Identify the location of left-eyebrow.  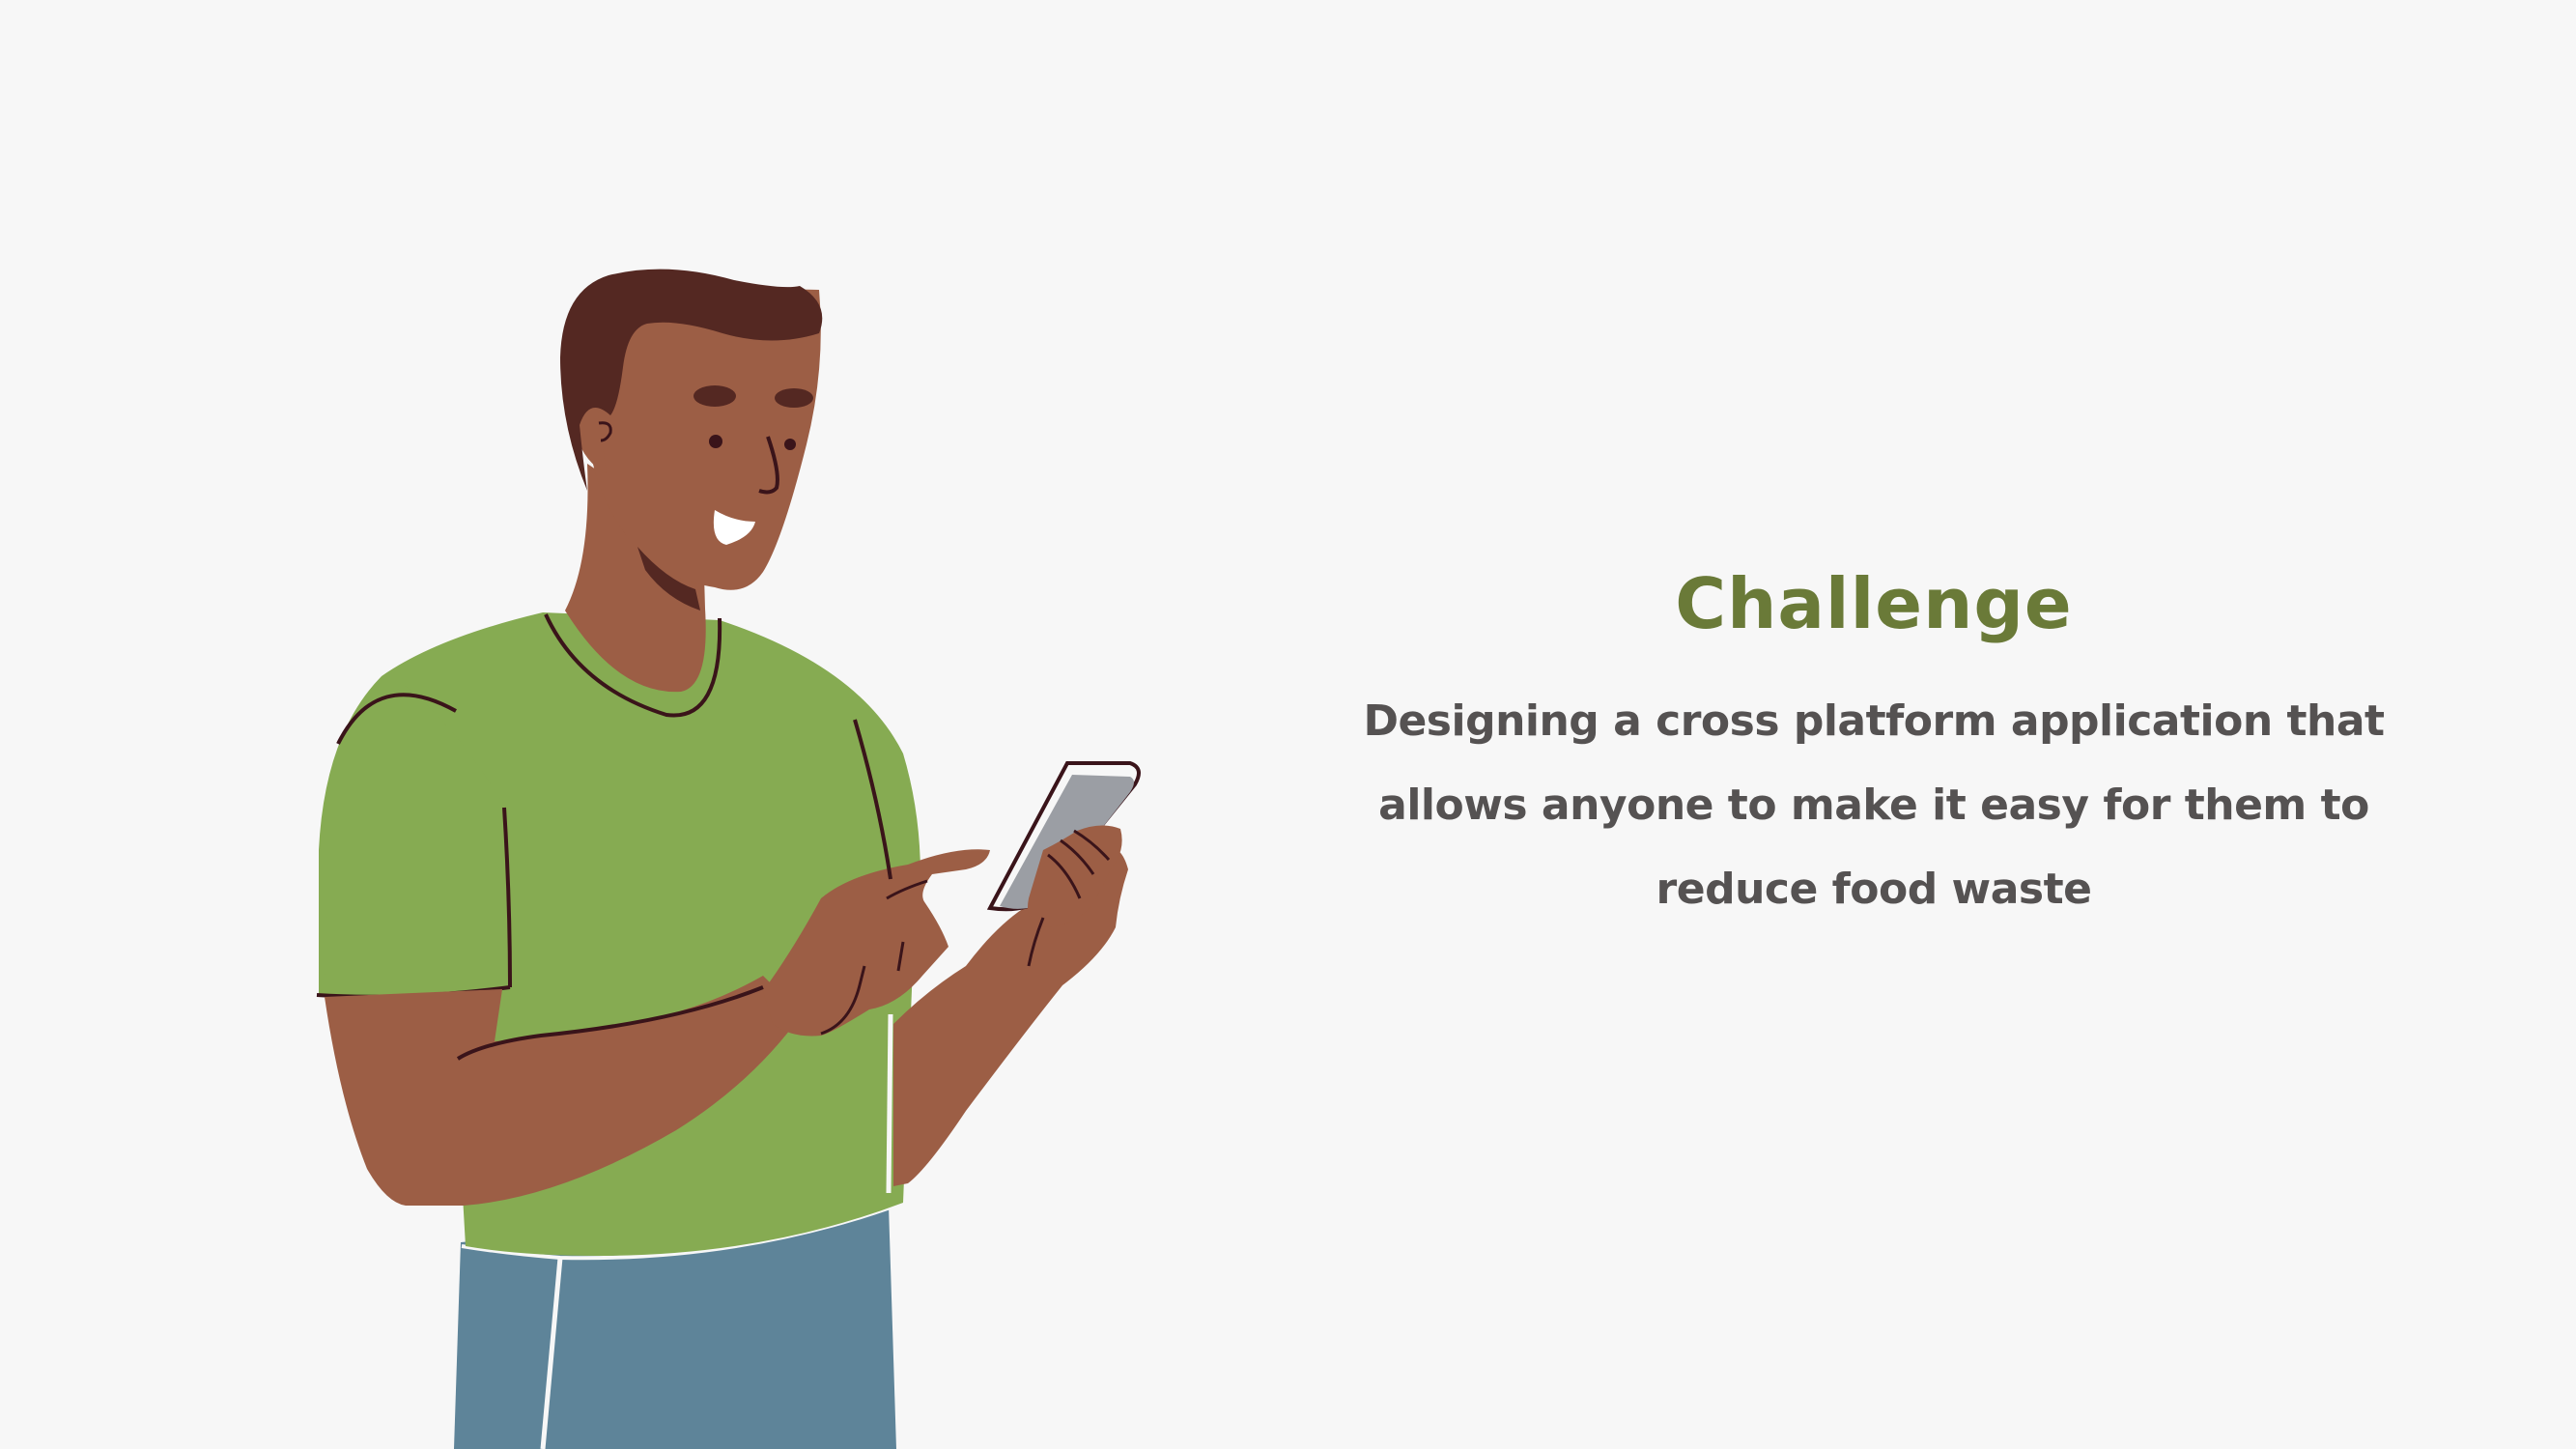
(715, 396).